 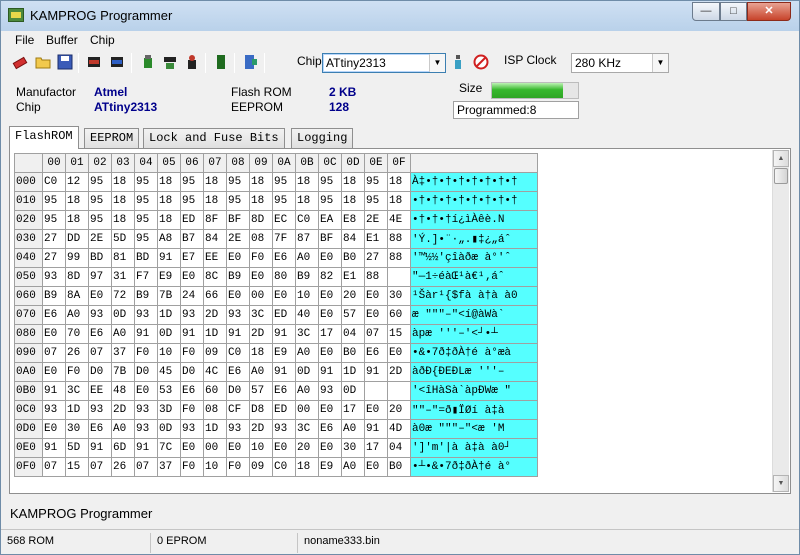 What do you see at coordinates (399, 296) in the screenshot?
I see `hex-cell: 30` at bounding box center [399, 296].